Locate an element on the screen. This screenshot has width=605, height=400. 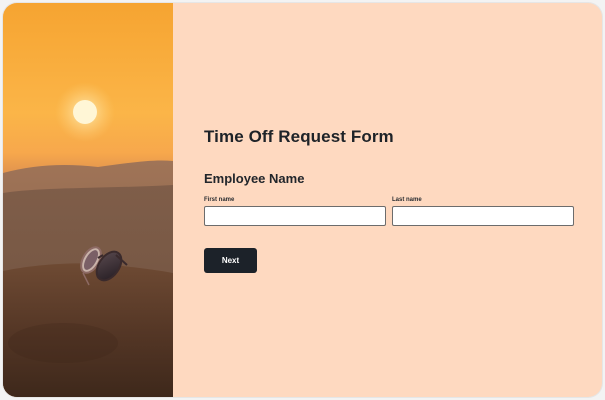
last-name-input is located at coordinates (483, 216).